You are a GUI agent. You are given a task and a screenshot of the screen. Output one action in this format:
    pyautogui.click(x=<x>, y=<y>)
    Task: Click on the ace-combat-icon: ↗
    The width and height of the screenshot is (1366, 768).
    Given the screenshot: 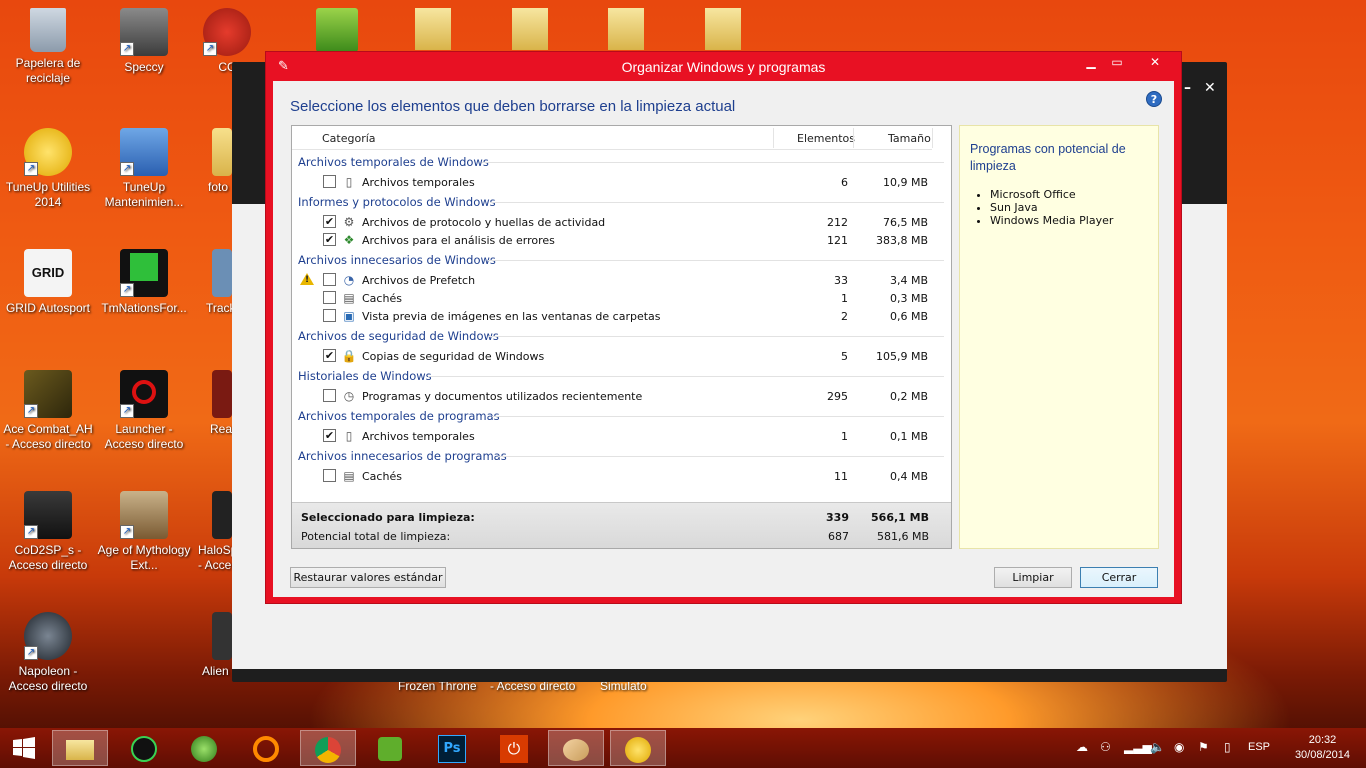 What is the action you would take?
    pyautogui.click(x=48, y=394)
    